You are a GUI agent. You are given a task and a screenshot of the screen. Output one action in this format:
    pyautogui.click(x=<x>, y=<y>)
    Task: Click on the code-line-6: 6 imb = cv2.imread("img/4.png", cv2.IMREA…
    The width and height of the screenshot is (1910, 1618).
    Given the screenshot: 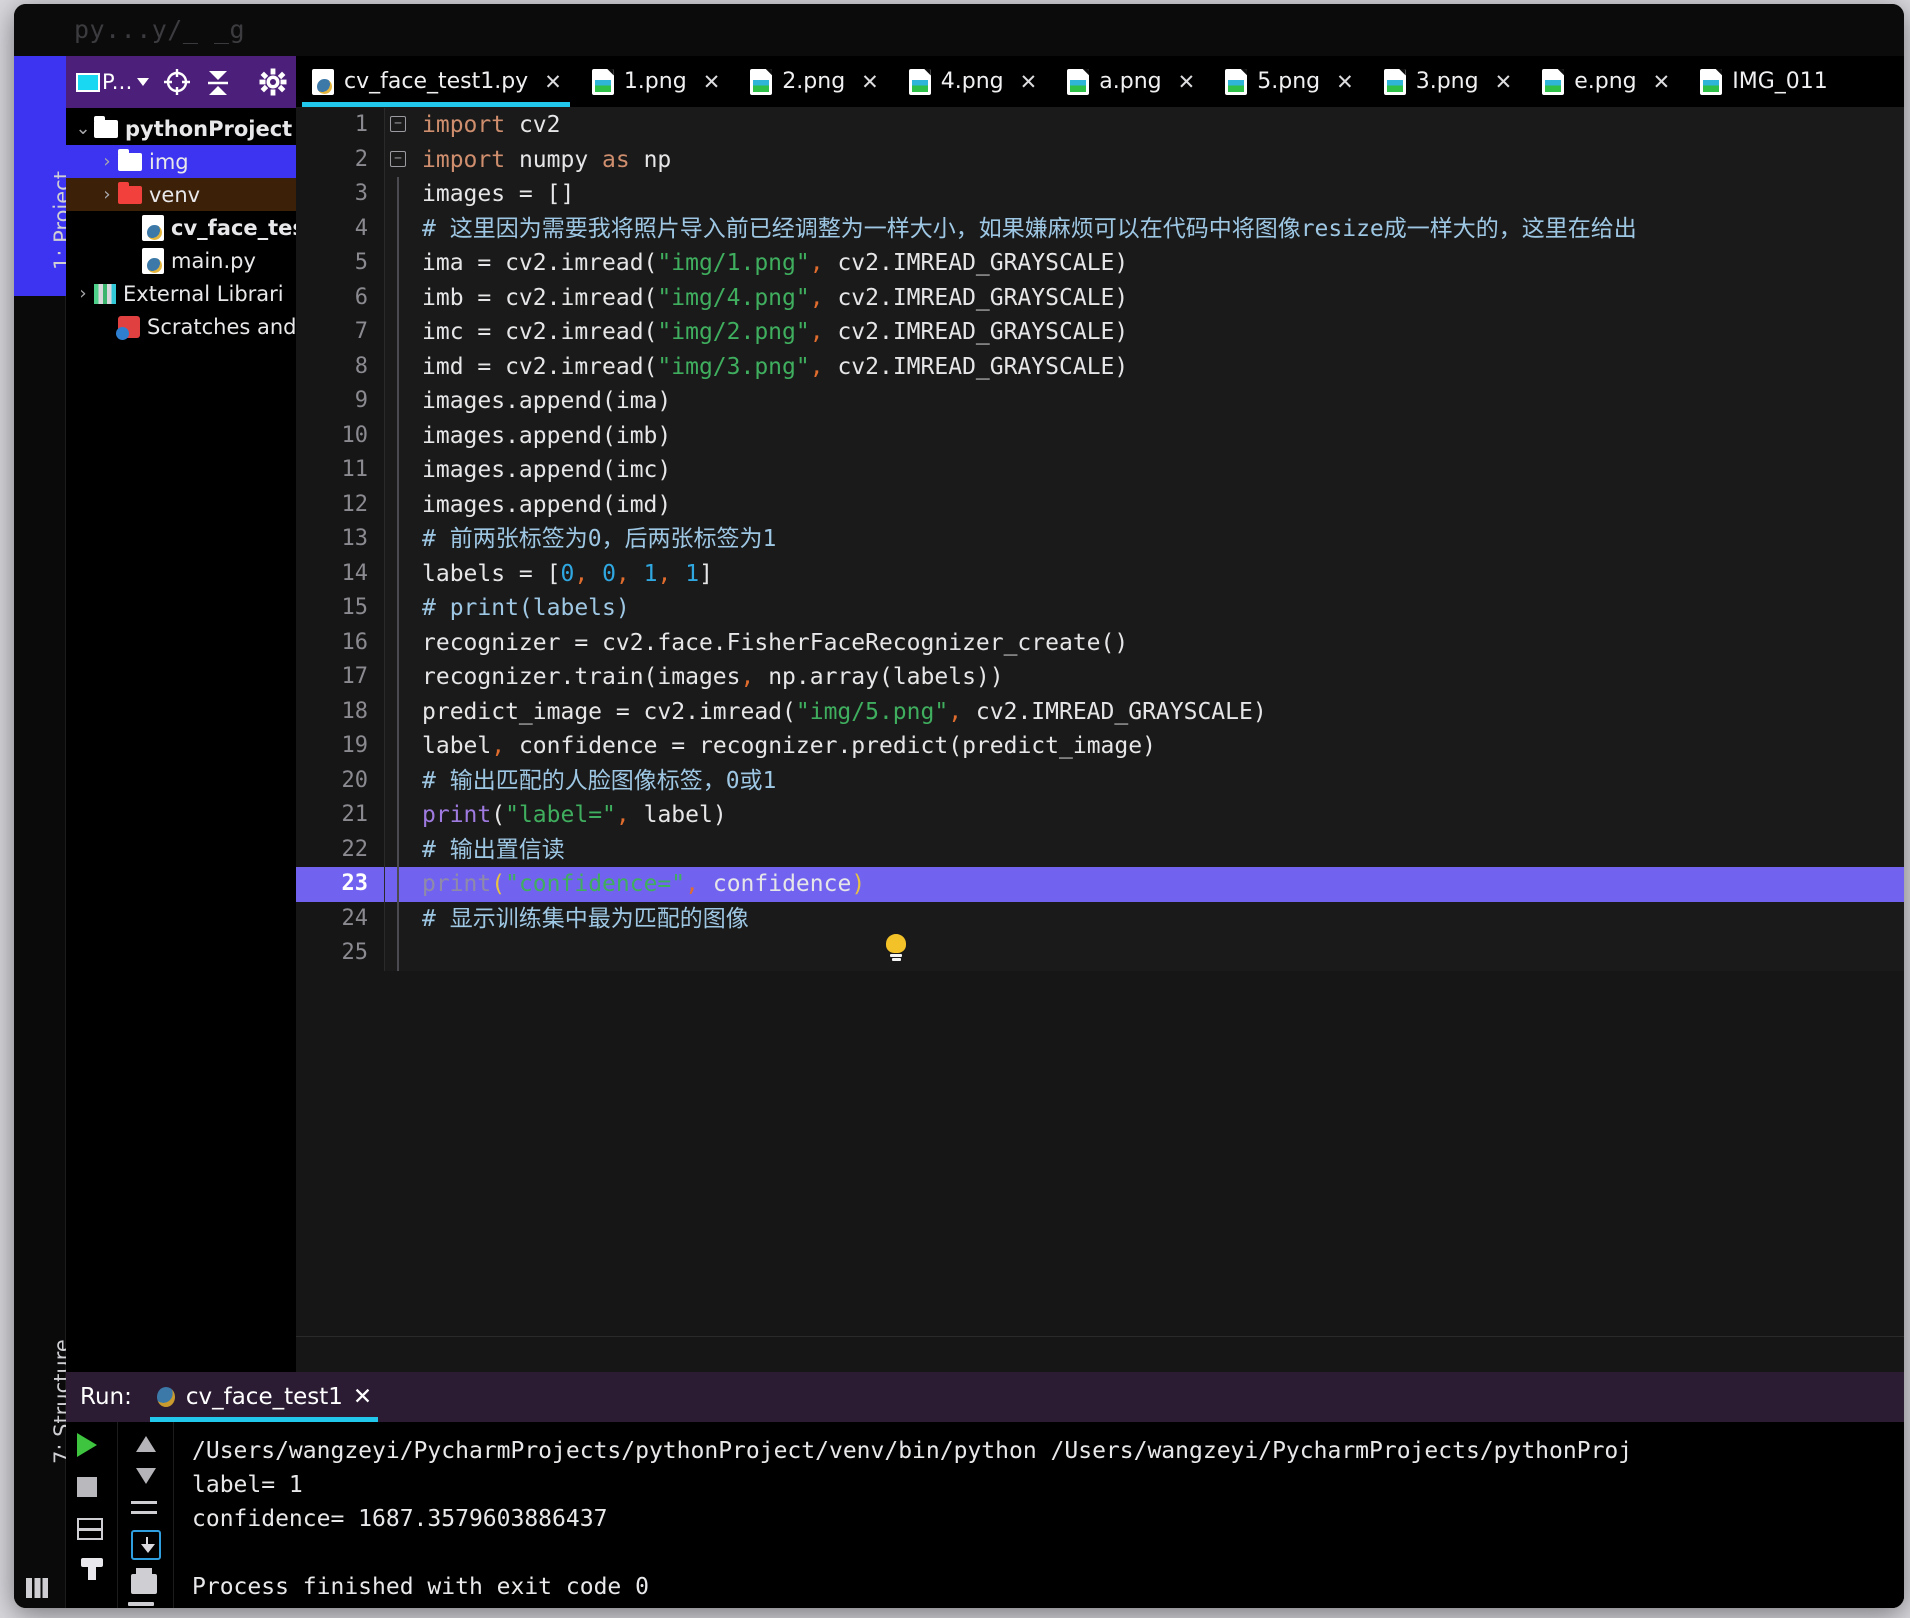 What is the action you would take?
    pyautogui.click(x=1100, y=297)
    